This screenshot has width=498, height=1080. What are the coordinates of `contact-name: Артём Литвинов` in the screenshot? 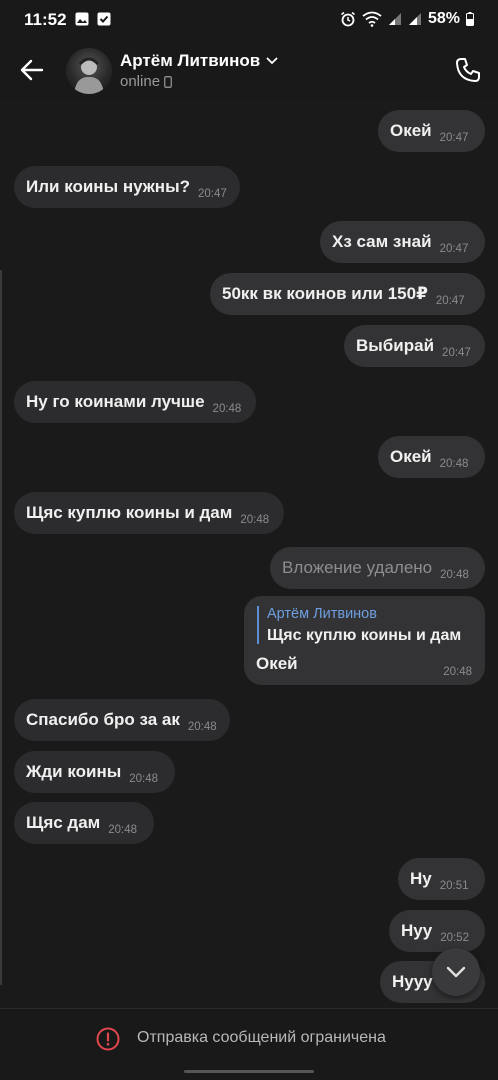 It's located at (199, 61).